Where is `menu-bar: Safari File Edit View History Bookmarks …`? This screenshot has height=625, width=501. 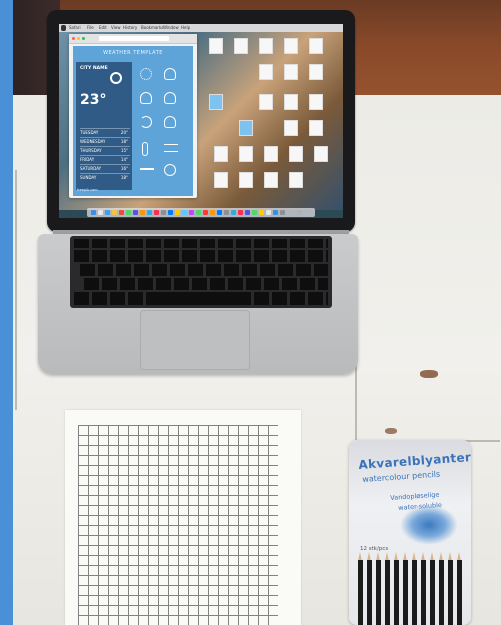 menu-bar: Safari File Edit View History Bookmarks … is located at coordinates (201, 28).